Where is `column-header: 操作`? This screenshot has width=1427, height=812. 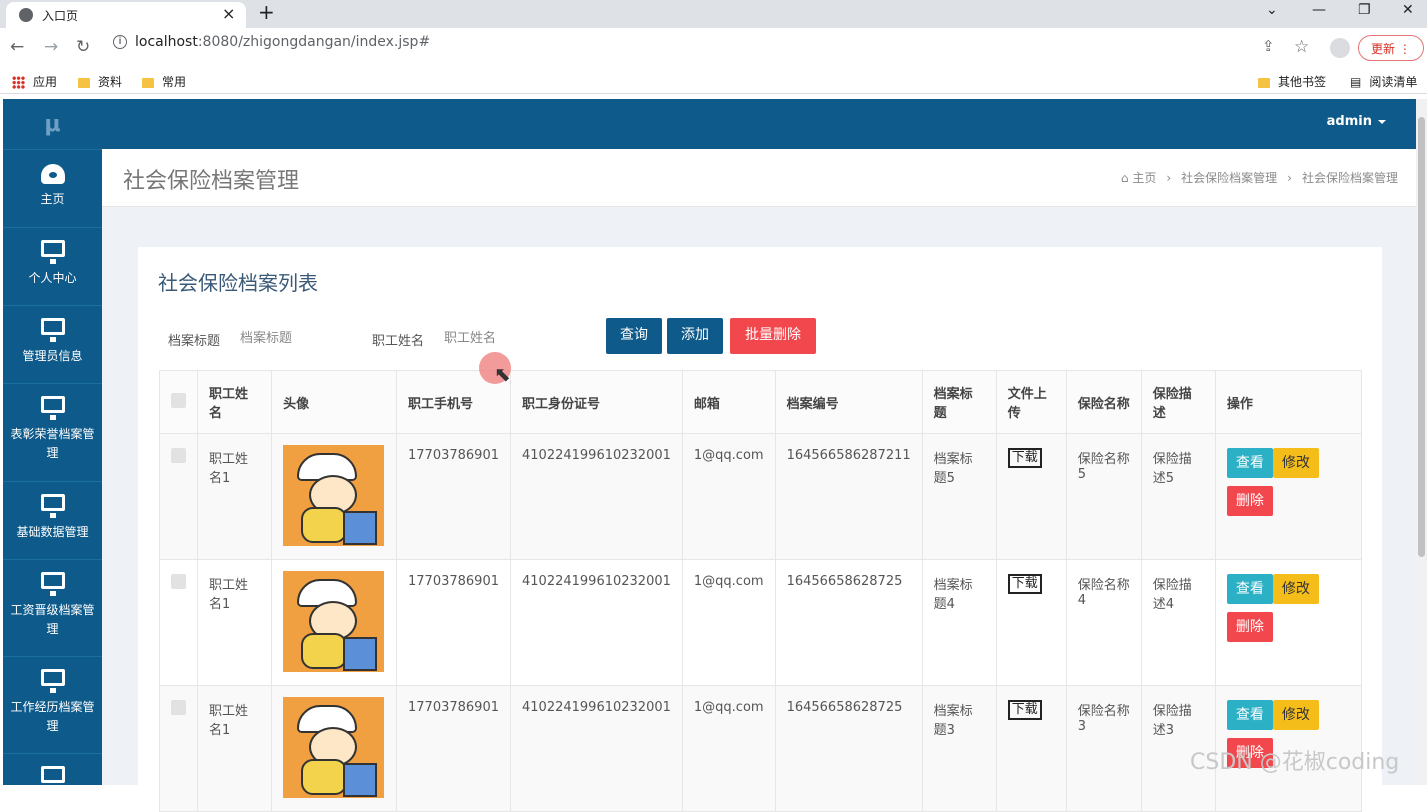
column-header: 操作 is located at coordinates (1288, 402).